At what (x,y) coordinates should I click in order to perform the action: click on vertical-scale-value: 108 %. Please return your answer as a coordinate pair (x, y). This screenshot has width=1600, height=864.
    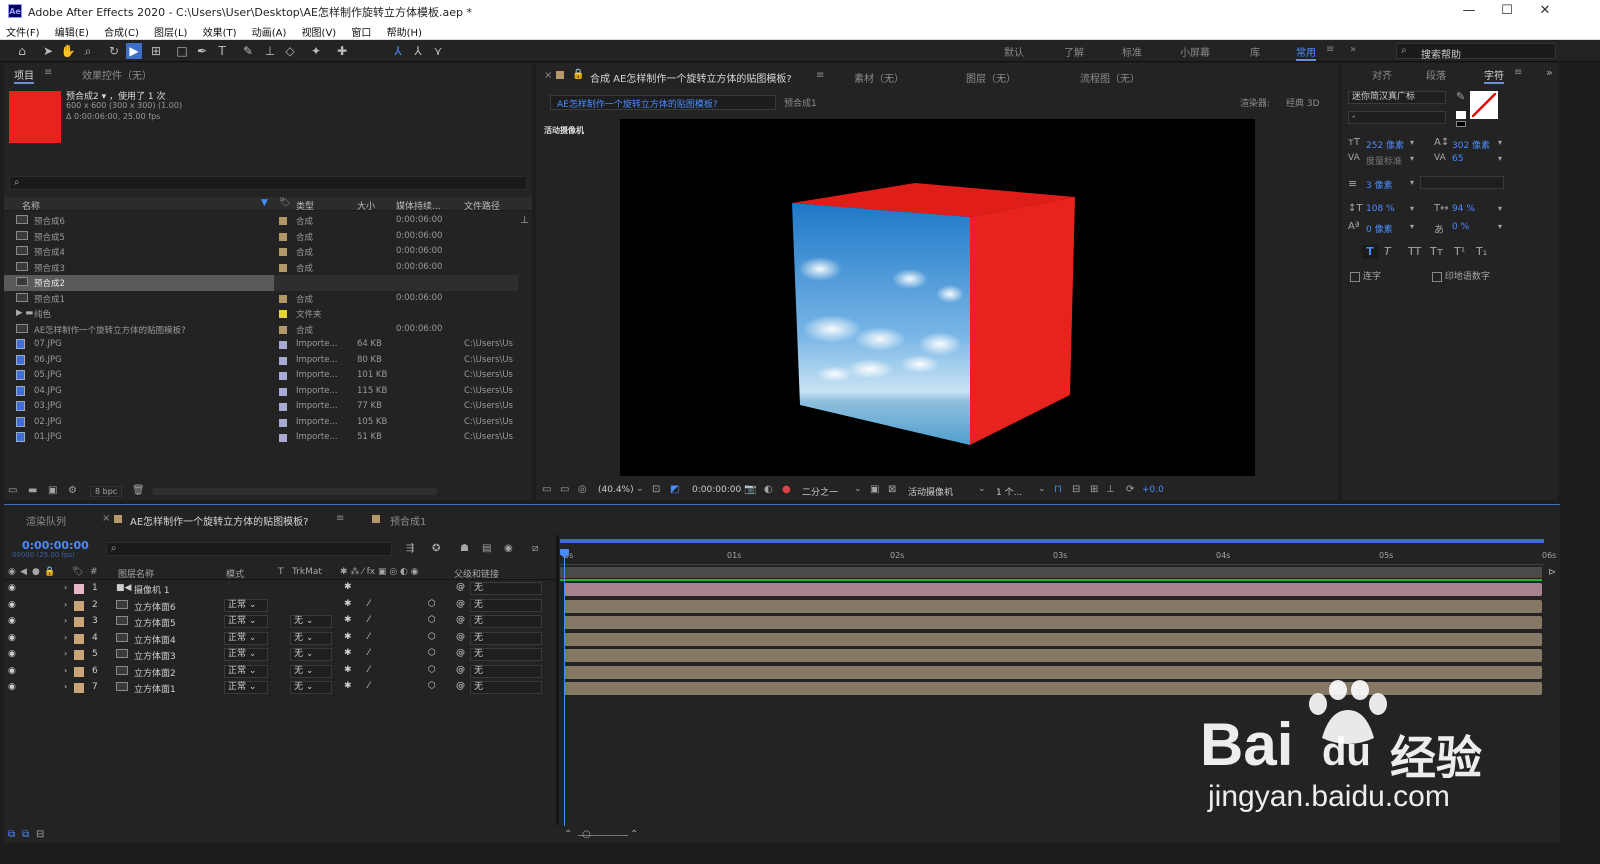
    Looking at the image, I should click on (1380, 209).